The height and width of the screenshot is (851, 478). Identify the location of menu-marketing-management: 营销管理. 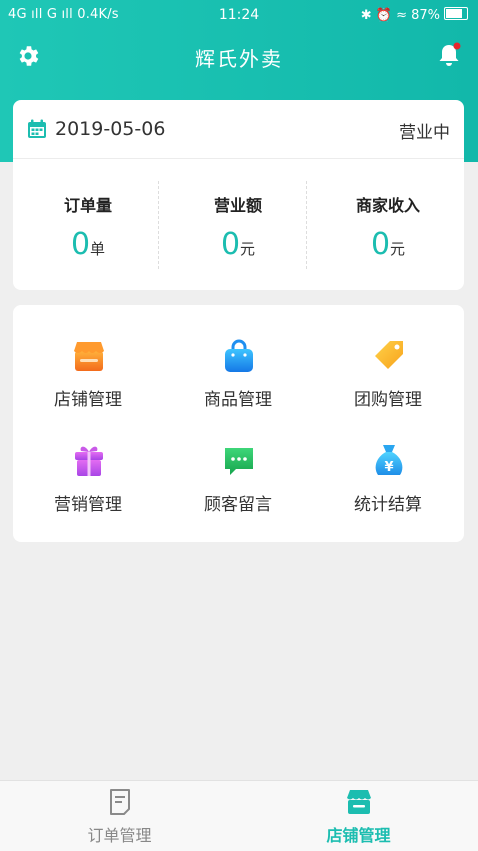
(88, 492).